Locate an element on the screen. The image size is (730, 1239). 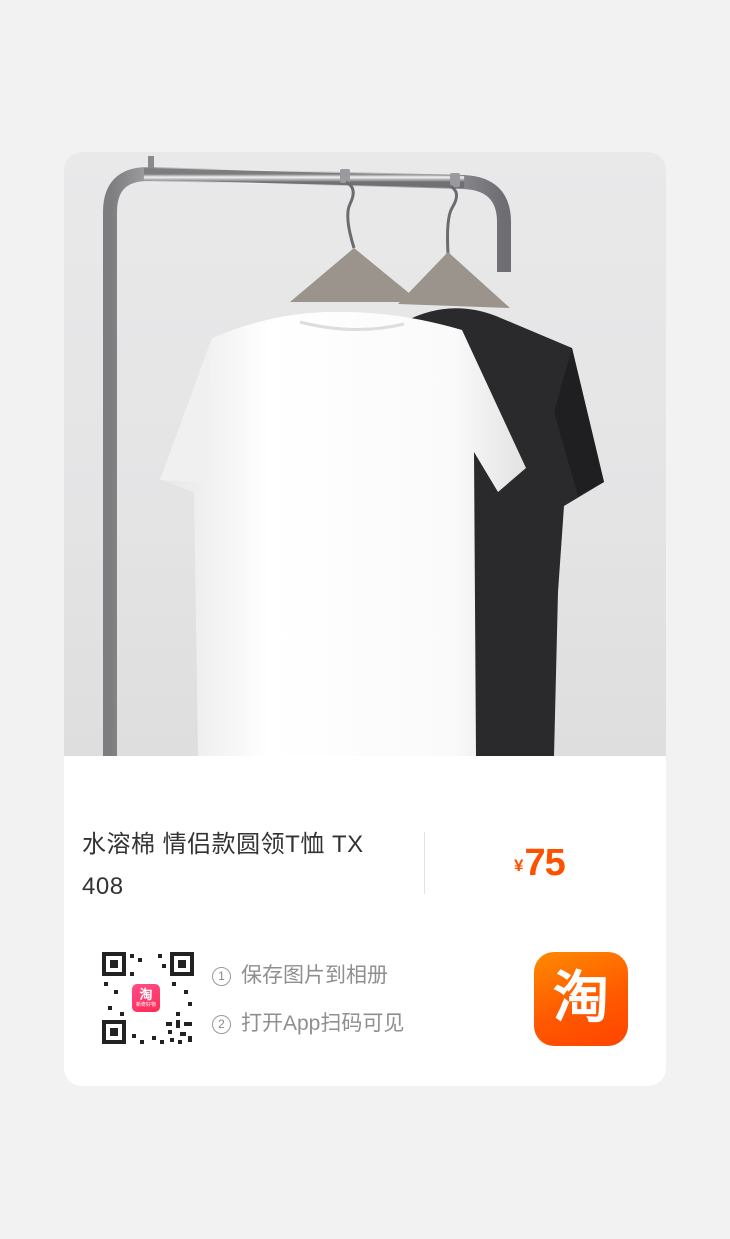
step-label: 保存图片到相册 is located at coordinates (314, 975).